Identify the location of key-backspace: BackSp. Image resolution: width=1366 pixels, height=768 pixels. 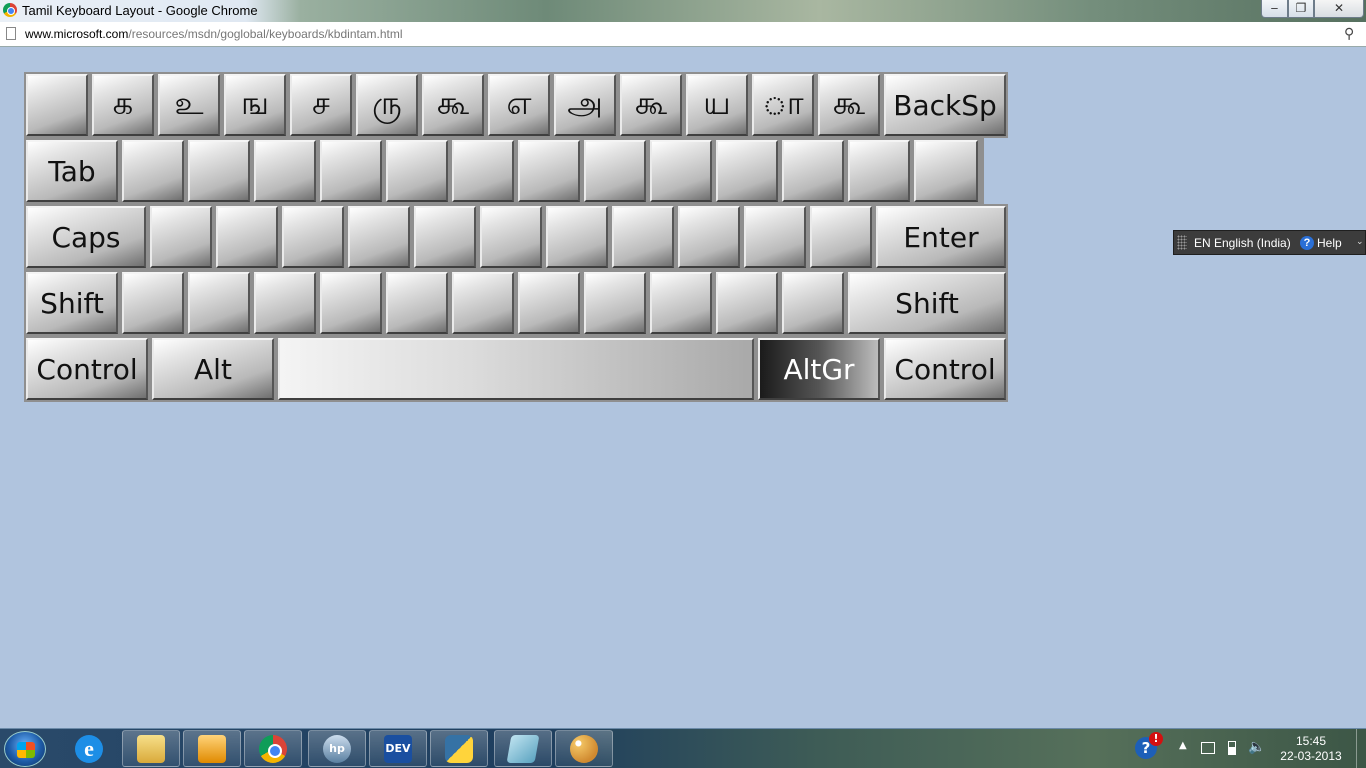
(945, 105).